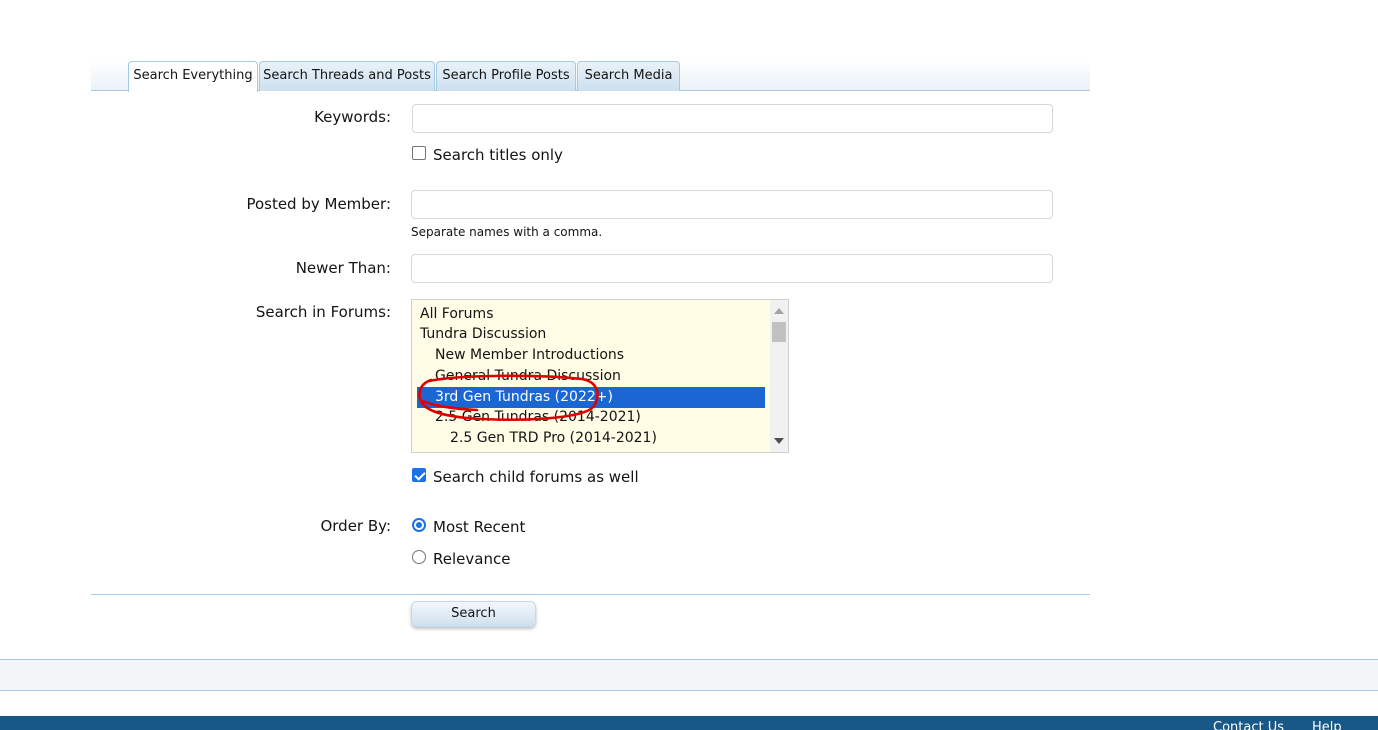  I want to click on tab-search-everything: Search Everything, so click(193, 76).